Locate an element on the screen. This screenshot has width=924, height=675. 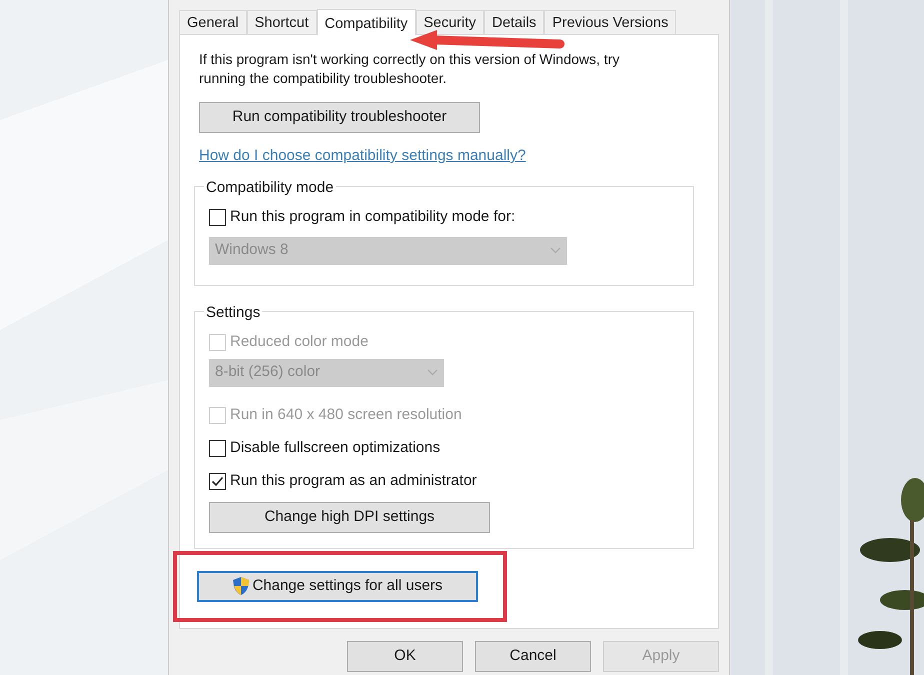
tab: Compatibility is located at coordinates (366, 22).